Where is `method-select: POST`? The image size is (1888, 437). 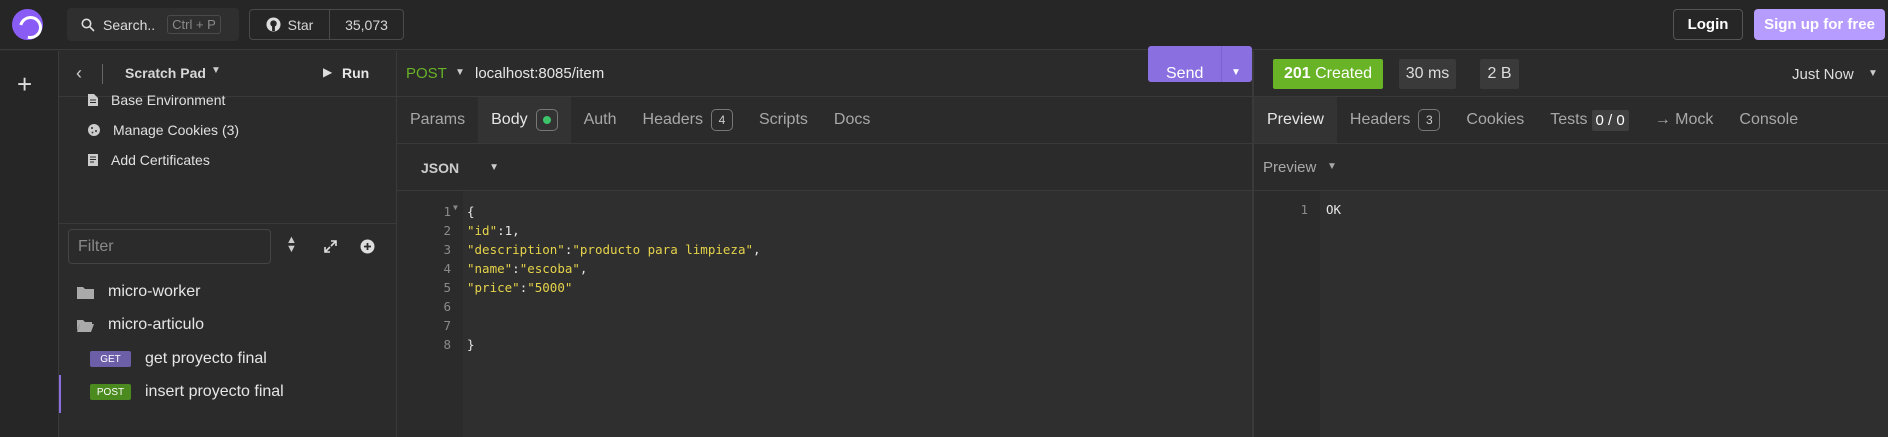 method-select: POST is located at coordinates (426, 73).